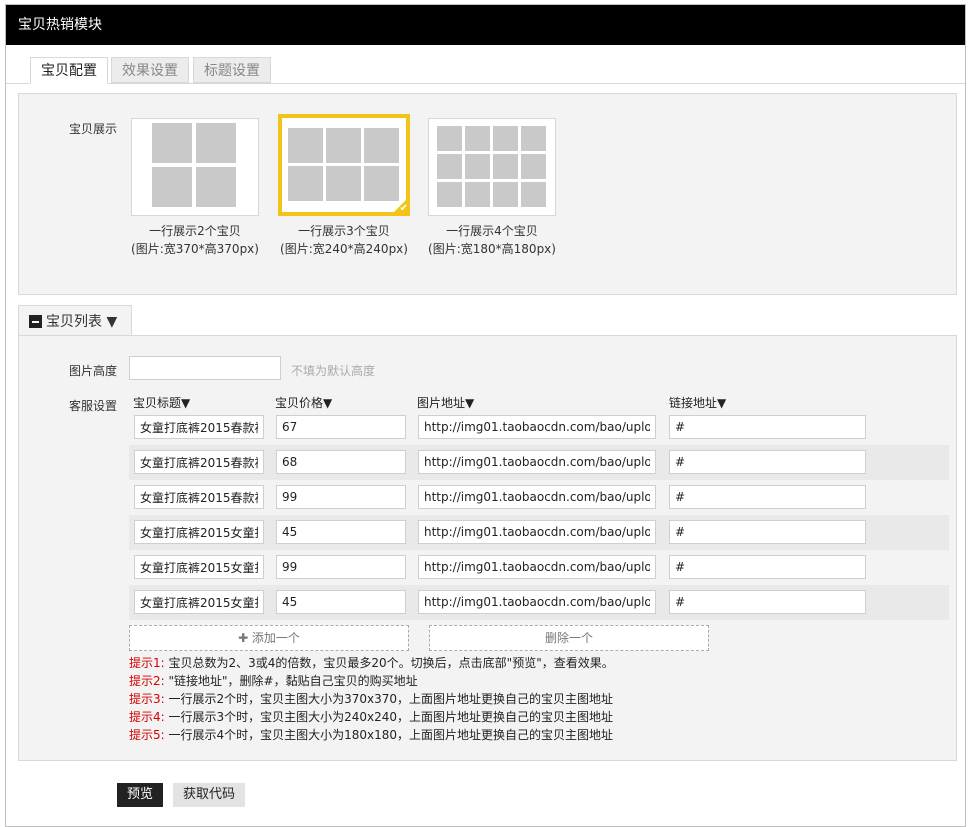 The width and height of the screenshot is (969, 827). Describe the element at coordinates (485, 64) in the screenshot. I see `tab-bar: 宝贝配置 效果设置 标题设置` at that location.